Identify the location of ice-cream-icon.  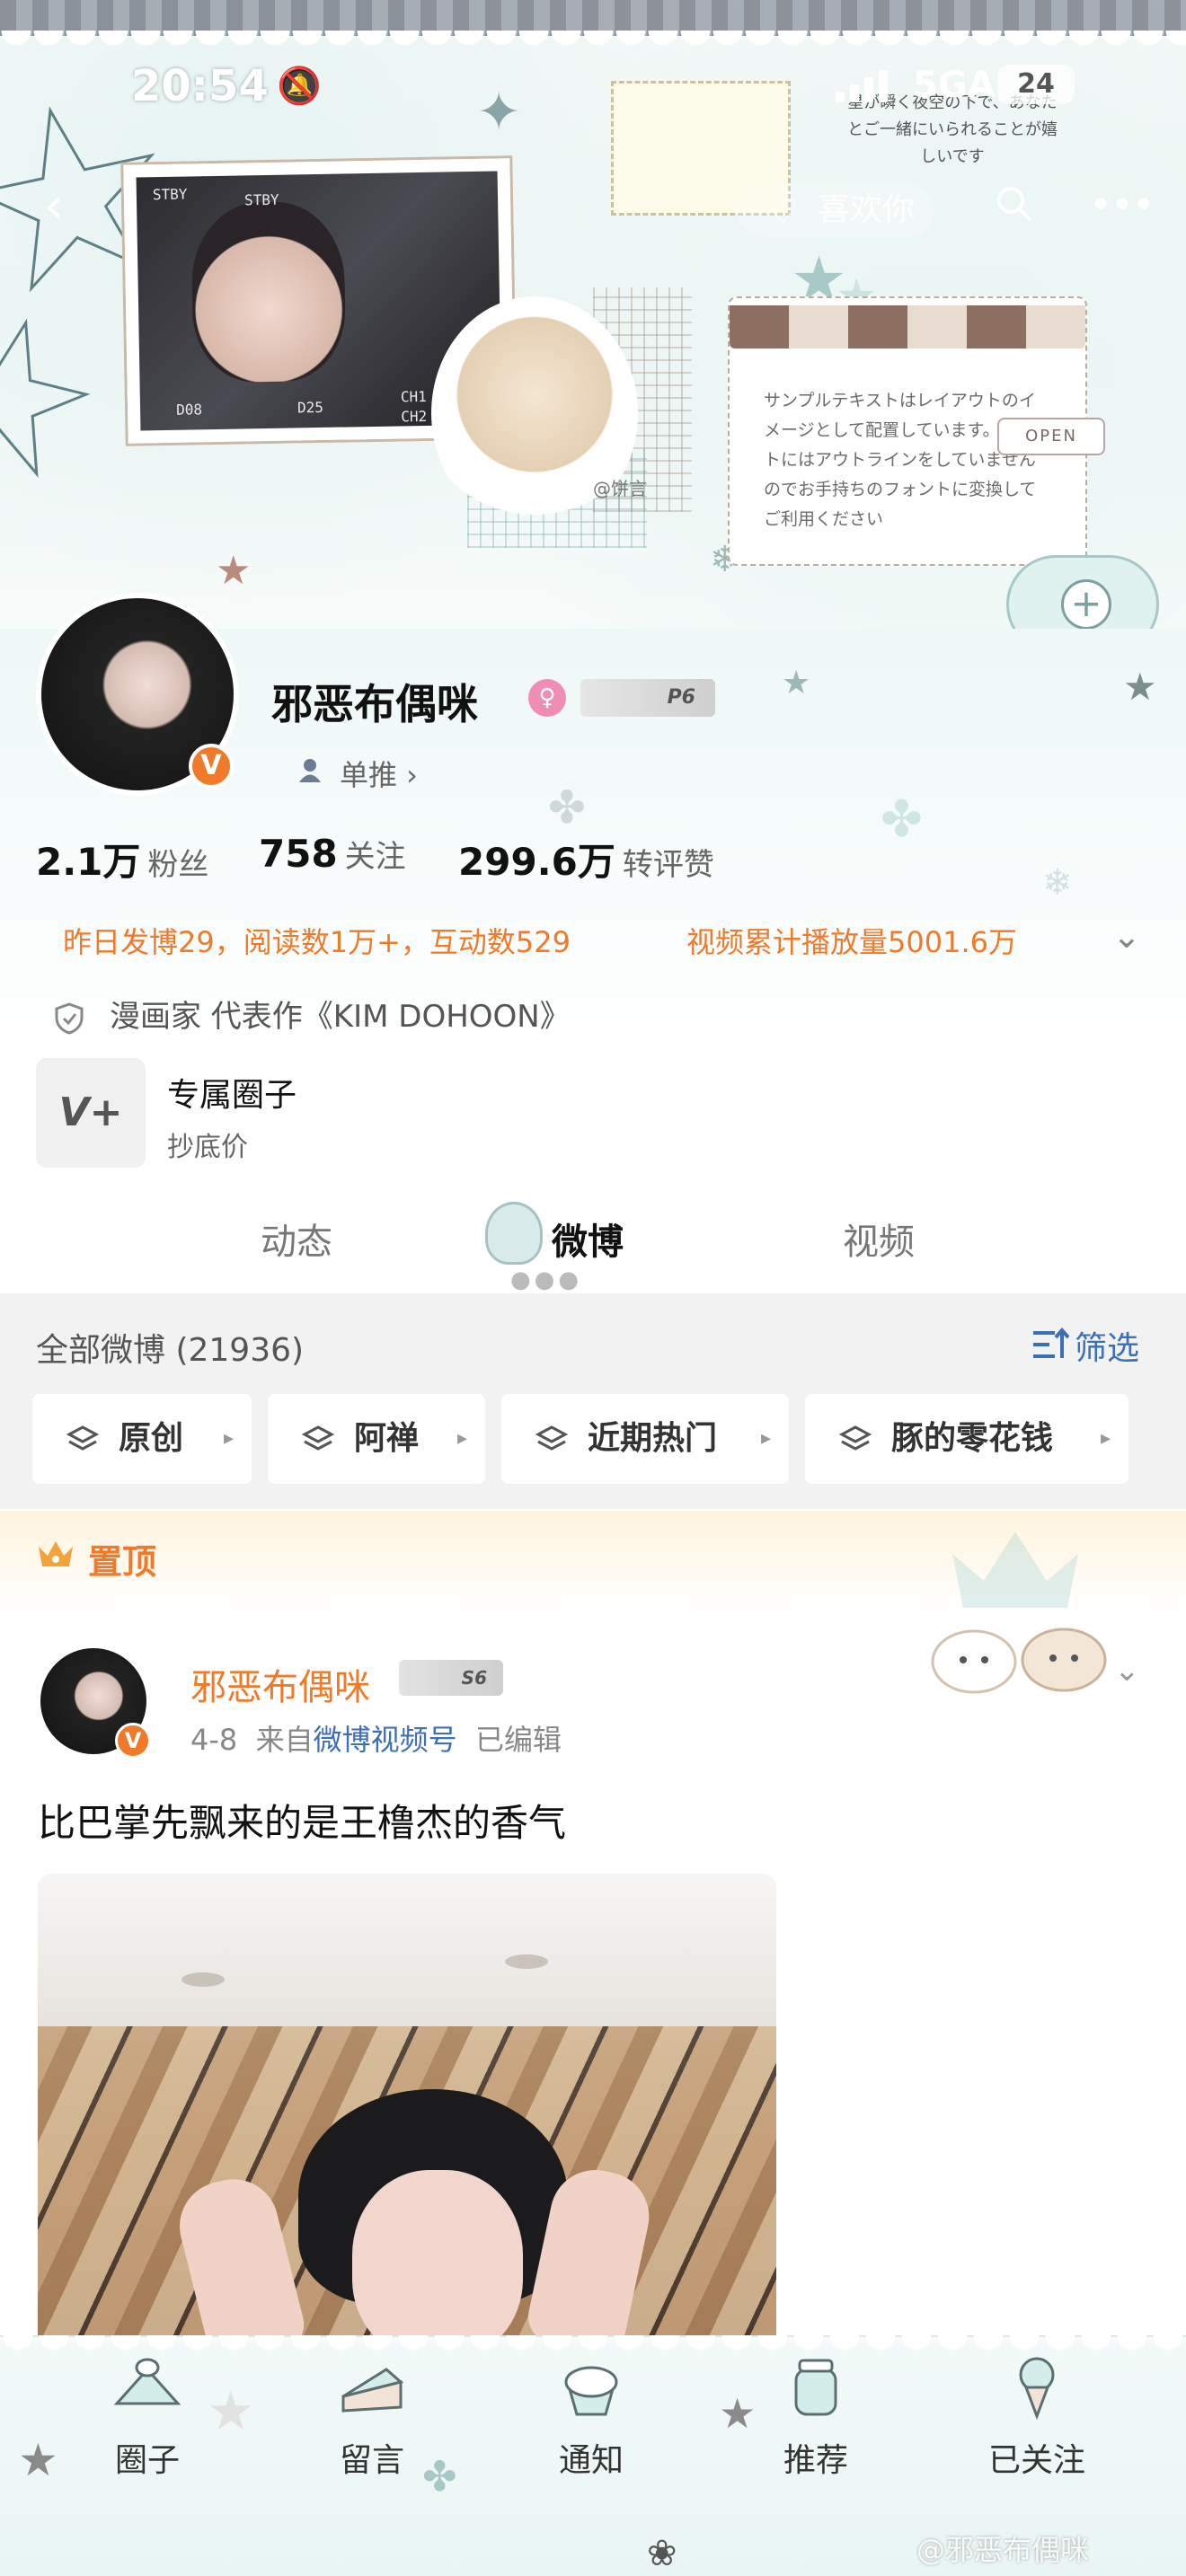
(1037, 2388).